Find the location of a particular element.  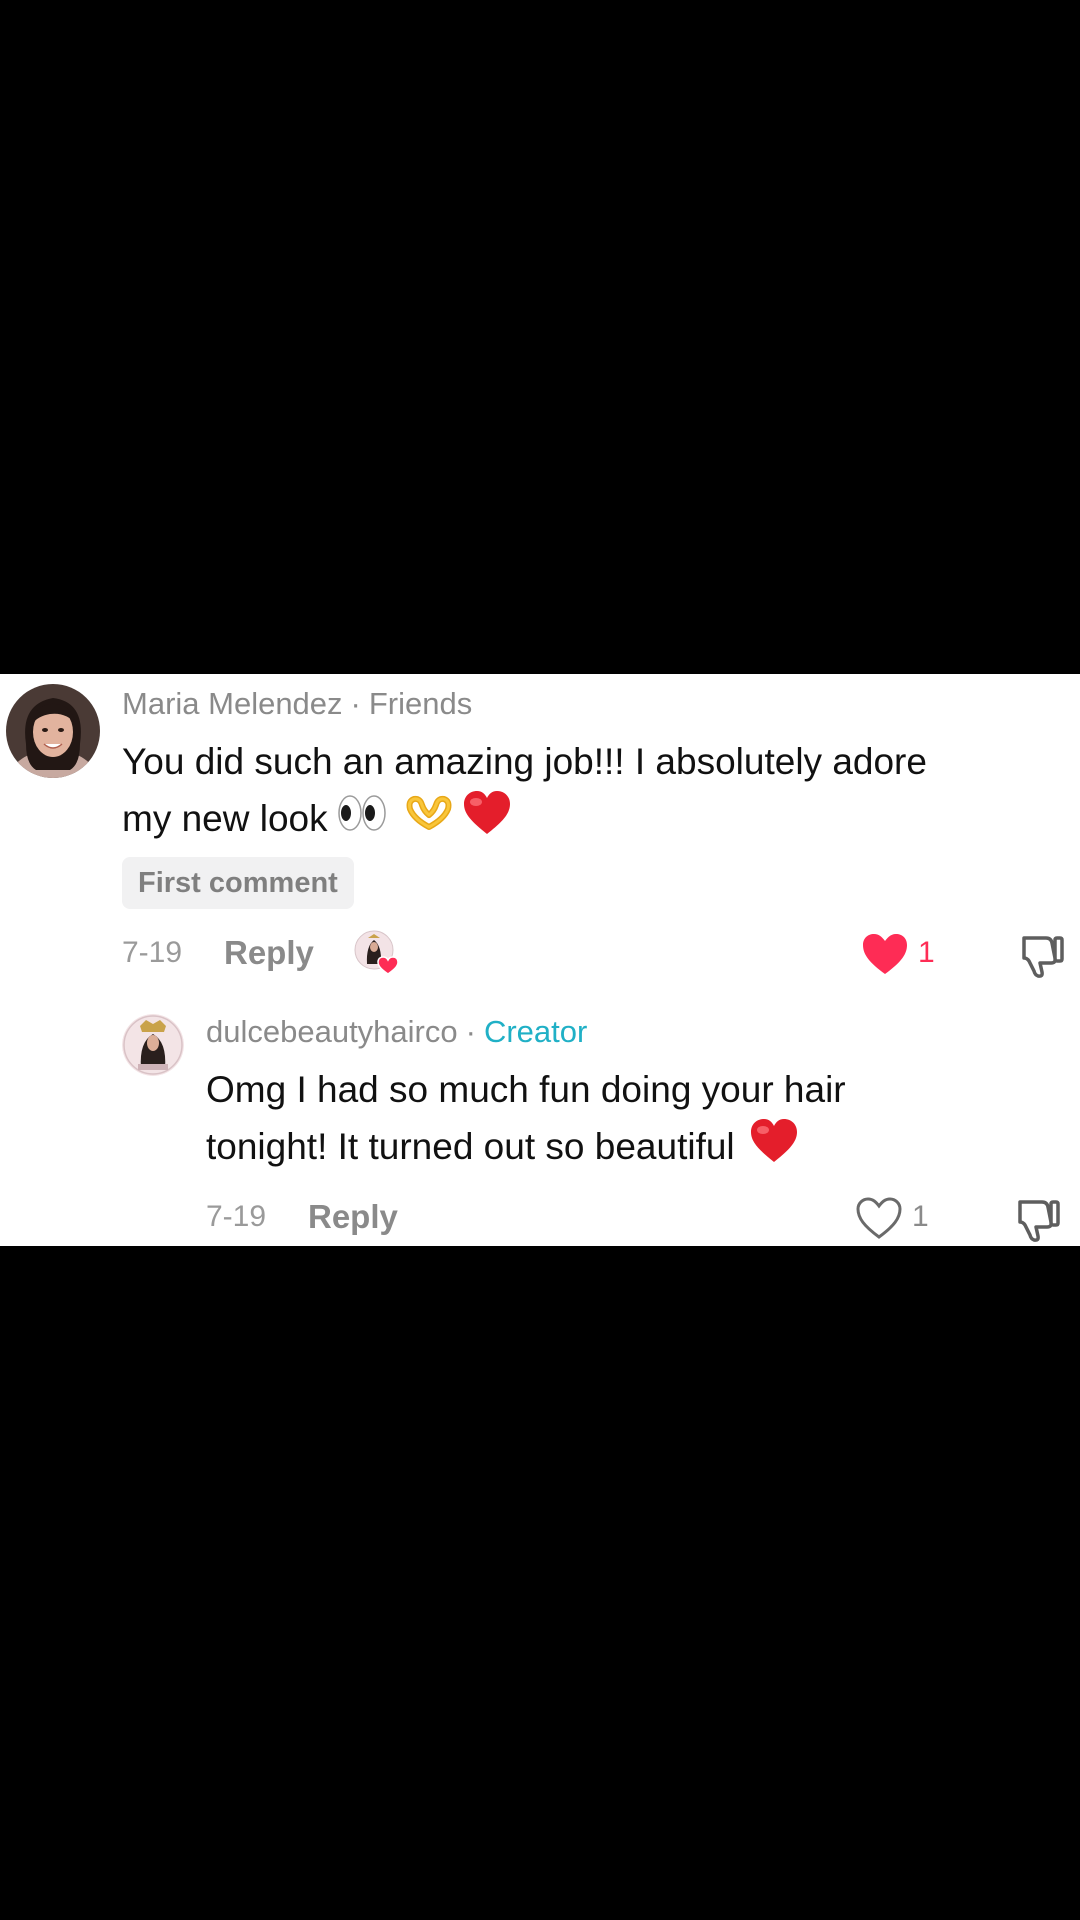

reply-text-line-2-wrap: tonight! It turned out so beautiful is located at coordinates (526, 1149).